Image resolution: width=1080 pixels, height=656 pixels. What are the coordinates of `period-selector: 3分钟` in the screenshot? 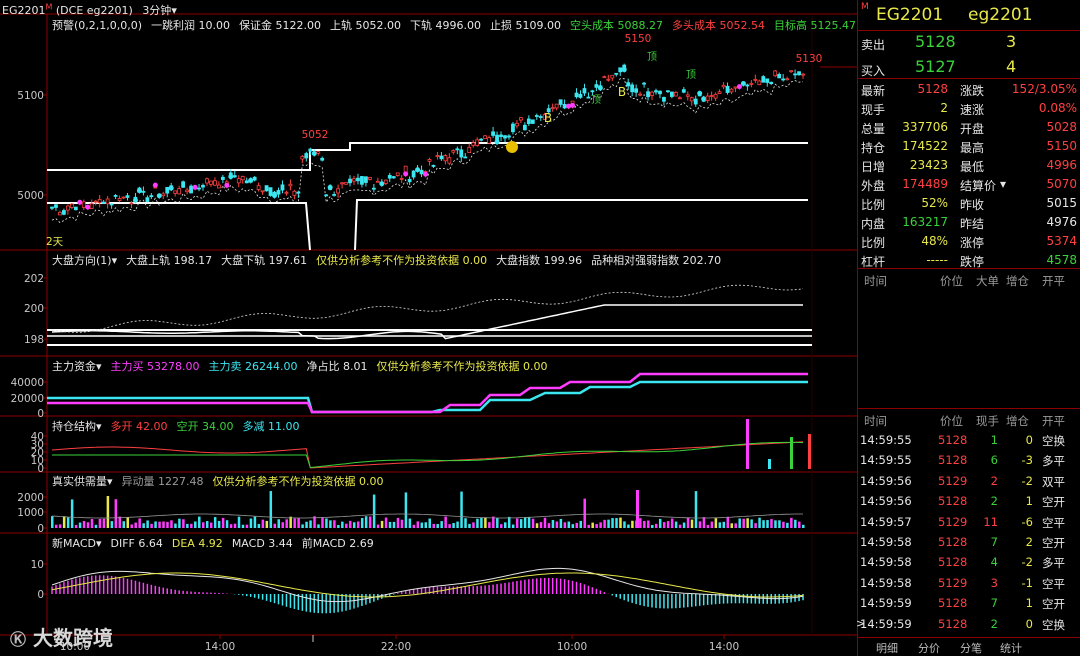 It's located at (156, 10).